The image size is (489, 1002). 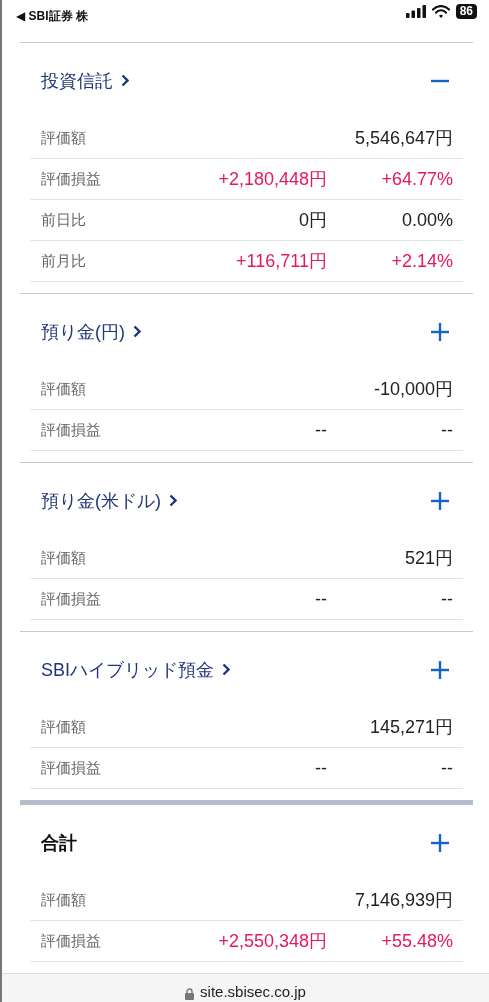 What do you see at coordinates (410, 728) in the screenshot?
I see `amount-value: 145,271円` at bounding box center [410, 728].